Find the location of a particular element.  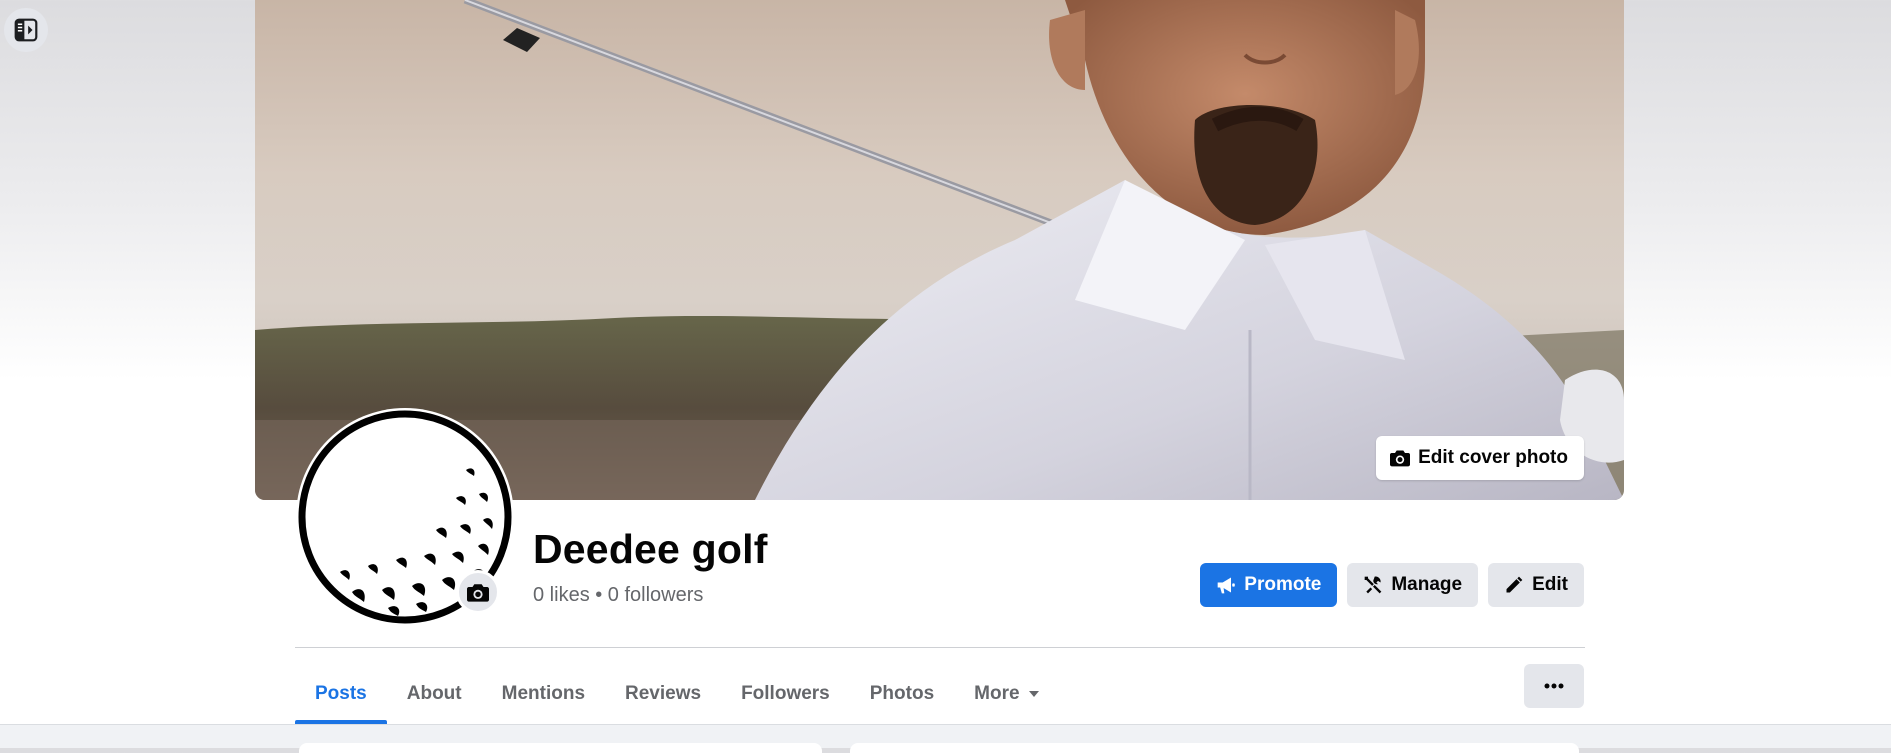

tab-label: Followers is located at coordinates (785, 693).